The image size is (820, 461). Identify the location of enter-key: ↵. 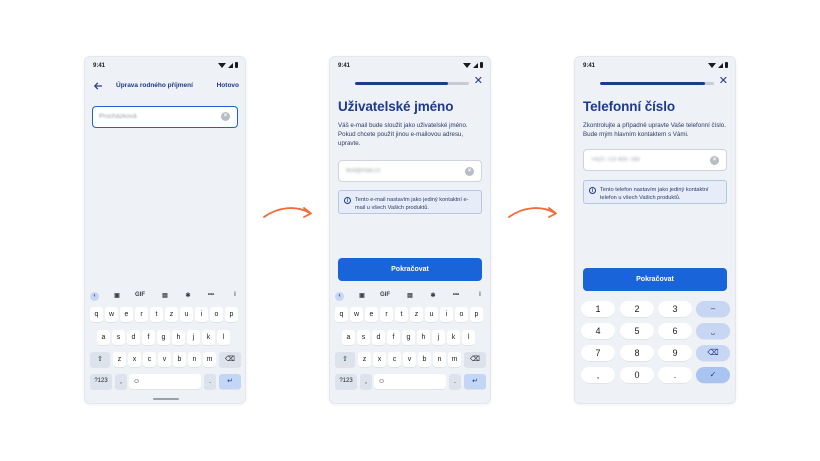
(230, 381).